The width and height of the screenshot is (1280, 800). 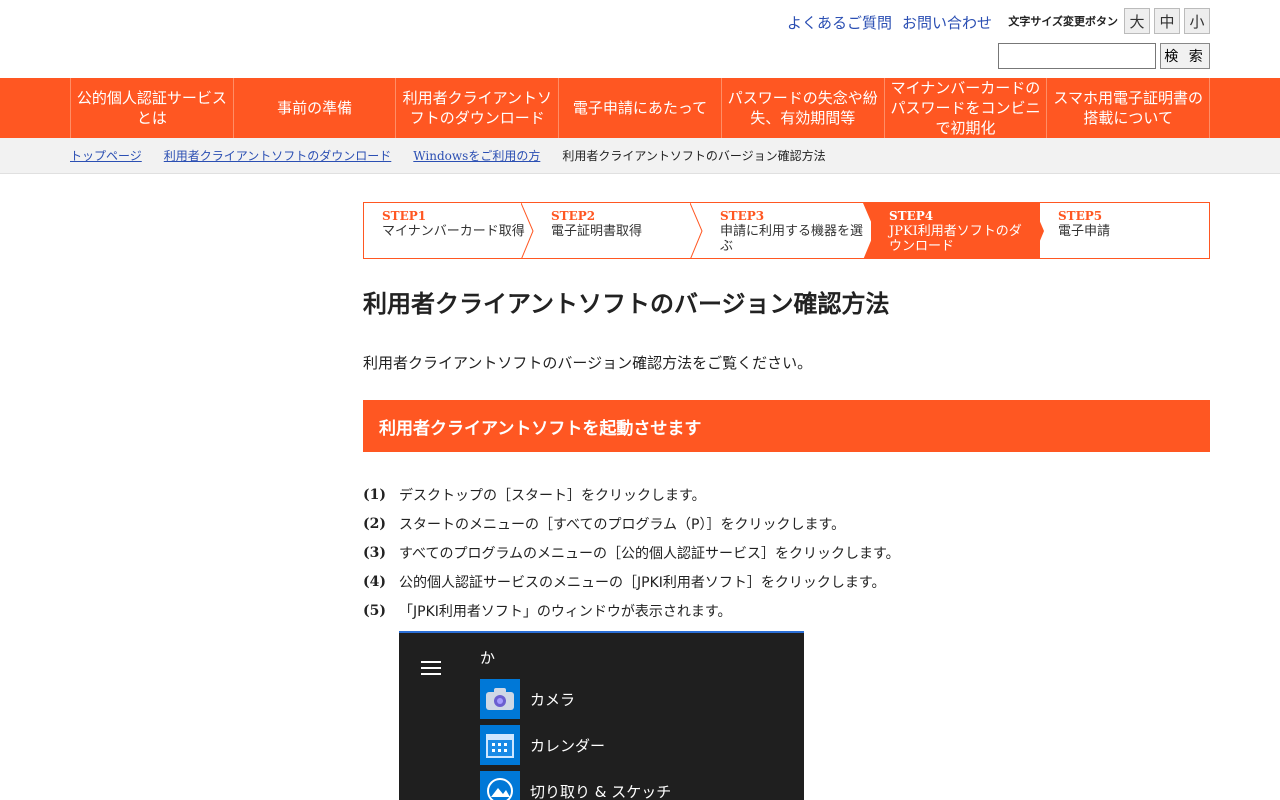 What do you see at coordinates (500, 745) in the screenshot?
I see `calendar-icon` at bounding box center [500, 745].